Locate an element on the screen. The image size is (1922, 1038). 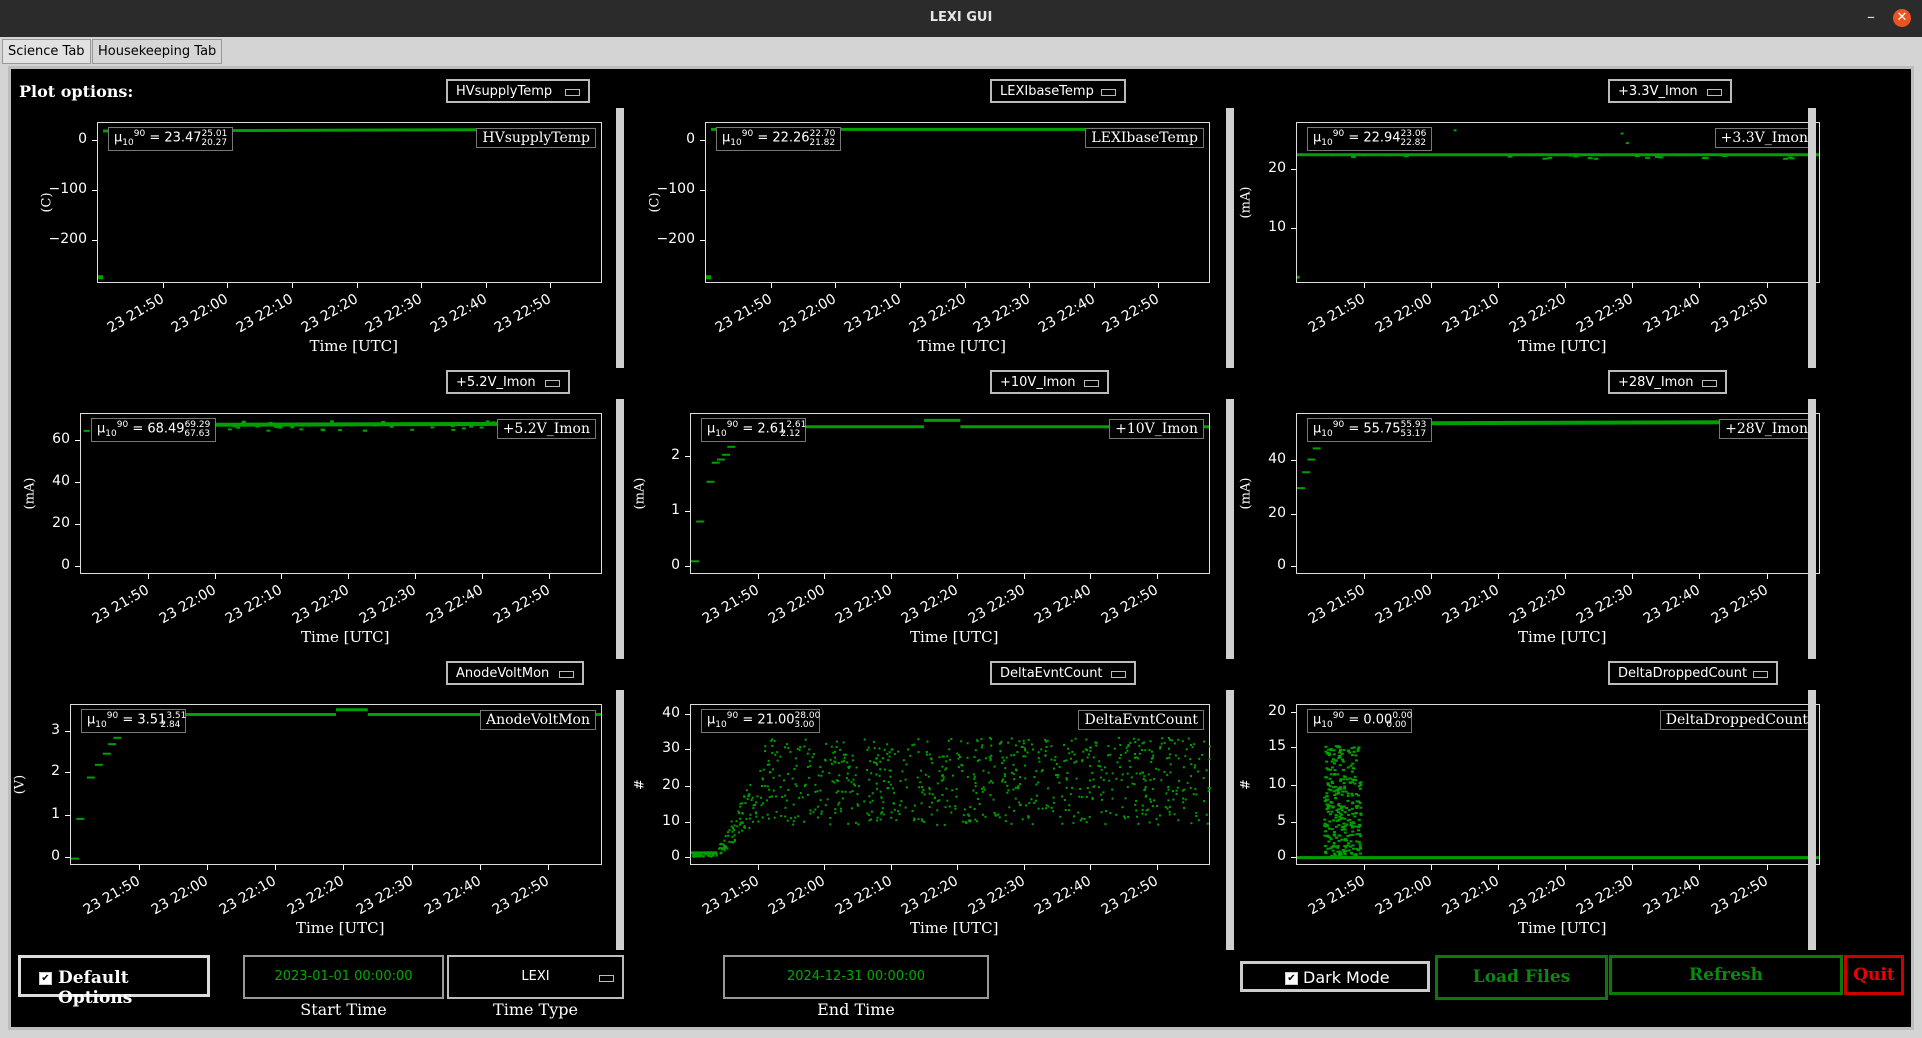
quit-button: Quit is located at coordinates (1874, 975).